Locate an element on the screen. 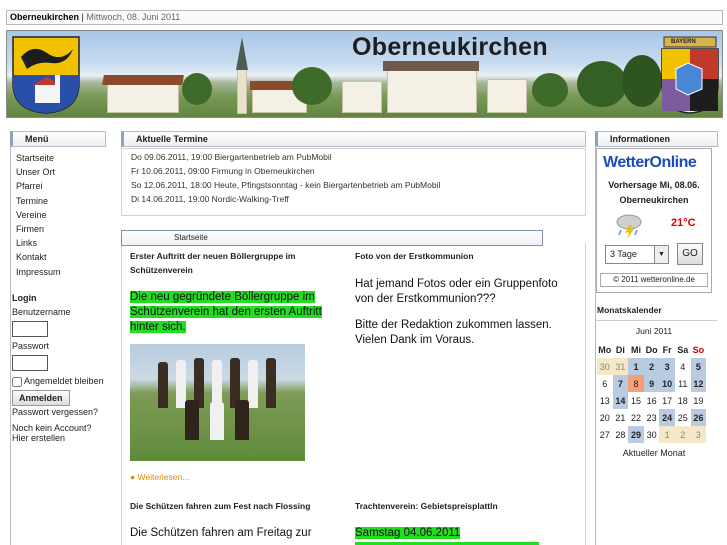 This screenshot has width=727, height=545. menu-item-unser-ort: Unser Ort is located at coordinates (38, 172).